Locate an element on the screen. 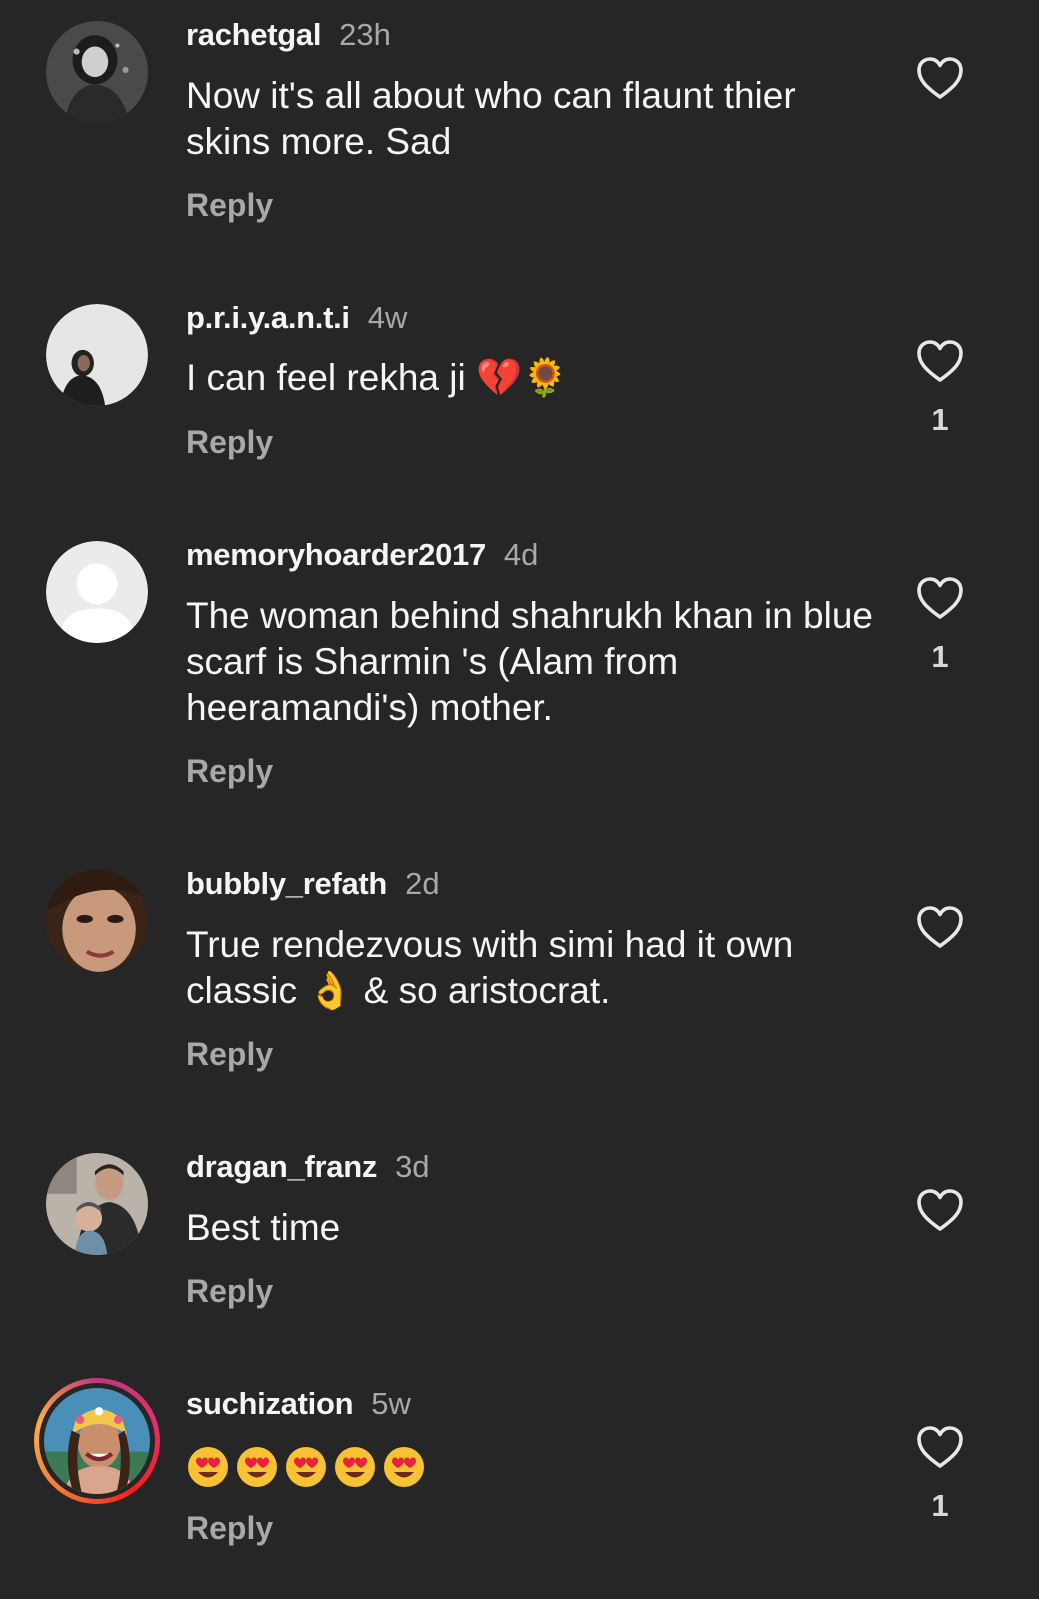 The width and height of the screenshot is (1039, 1599). story-ring-avatar is located at coordinates (97, 1441).